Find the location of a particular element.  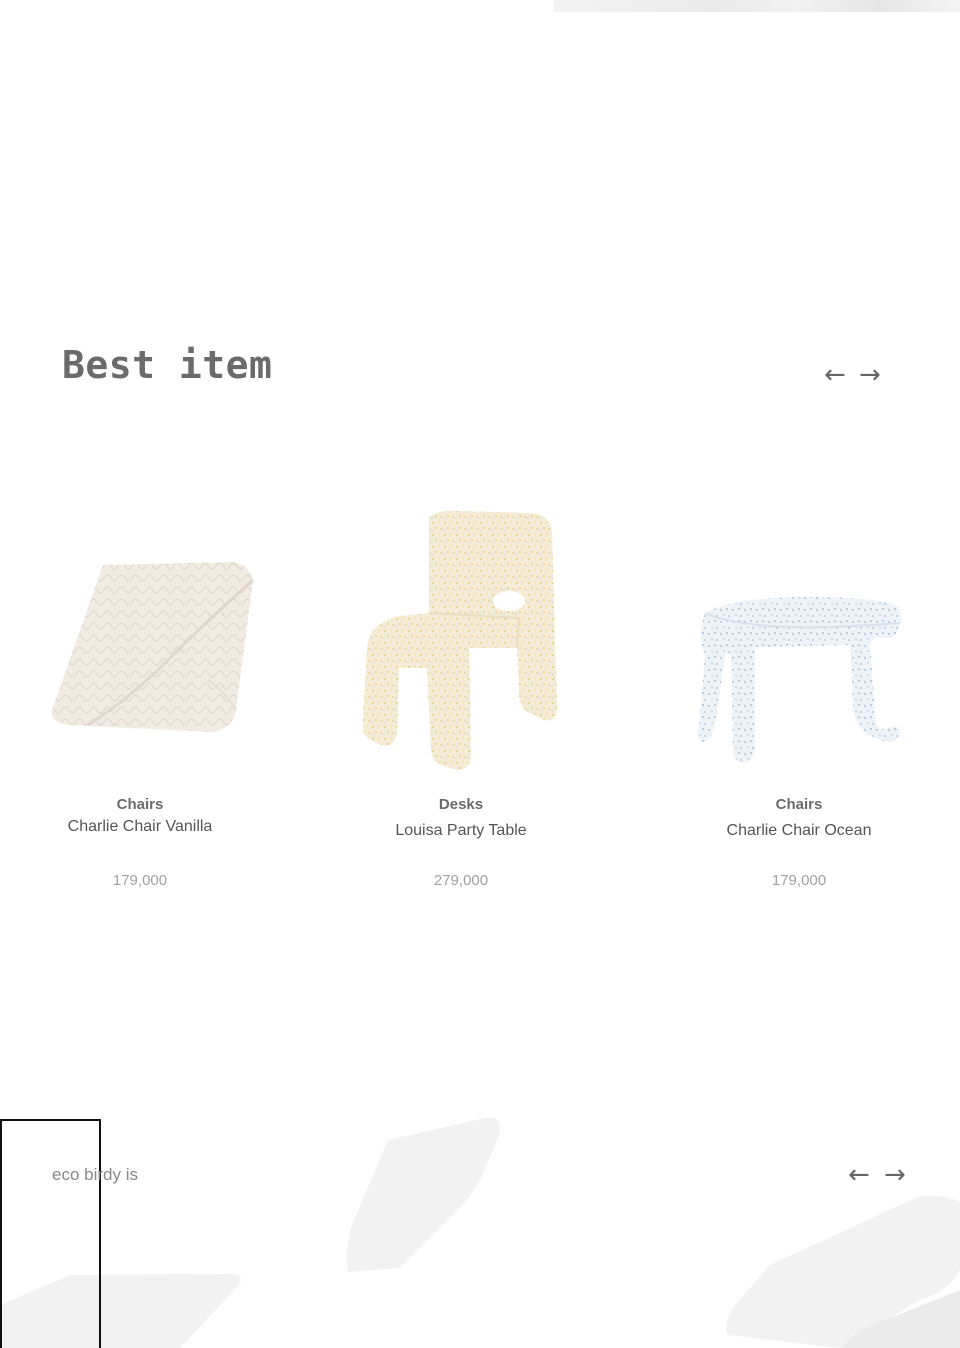

product-card: Chairs Charlie Chair Vanilla 179,000 is located at coordinates (147, 695).